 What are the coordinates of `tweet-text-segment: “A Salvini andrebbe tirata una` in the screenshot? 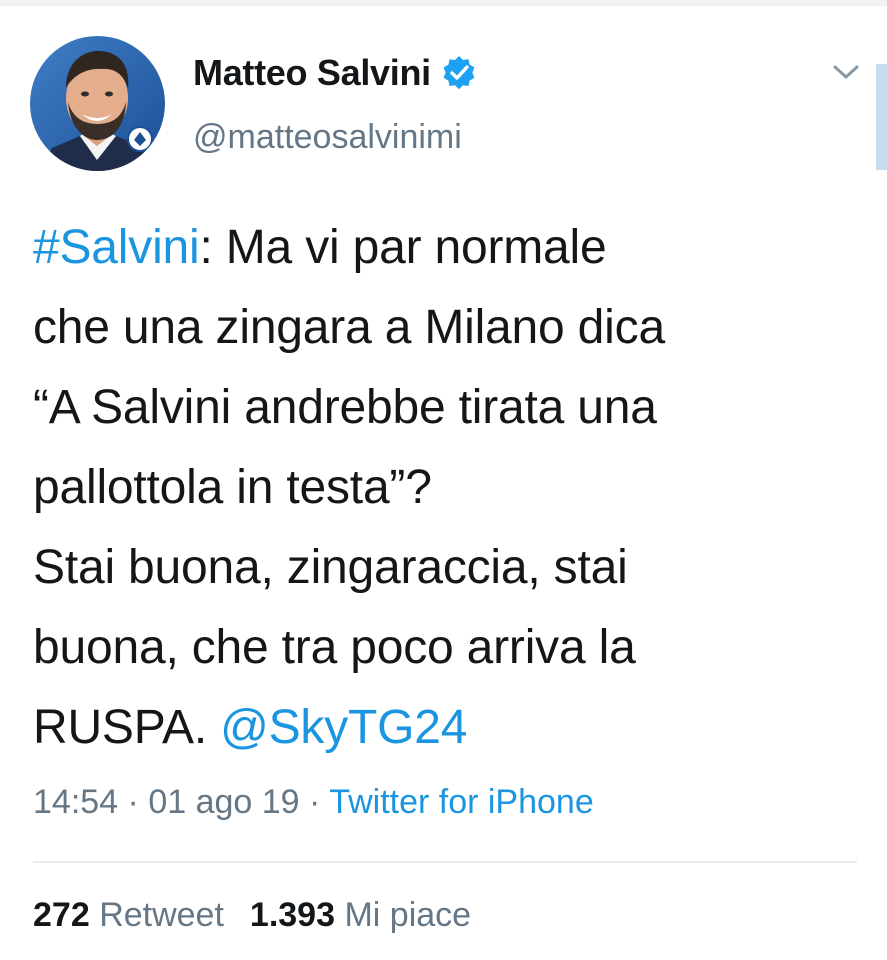 It's located at (345, 407).